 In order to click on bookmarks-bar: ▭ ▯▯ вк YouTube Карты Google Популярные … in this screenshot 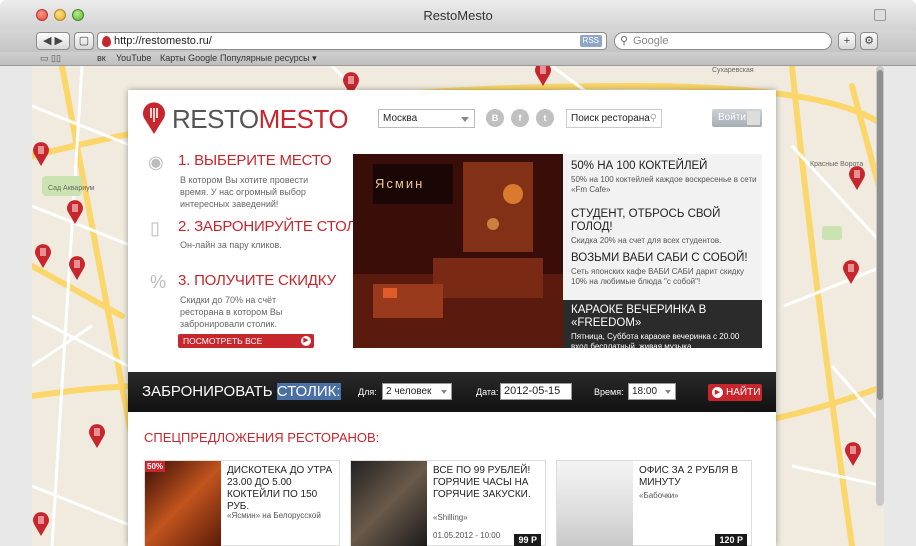, I will do `click(458, 59)`.